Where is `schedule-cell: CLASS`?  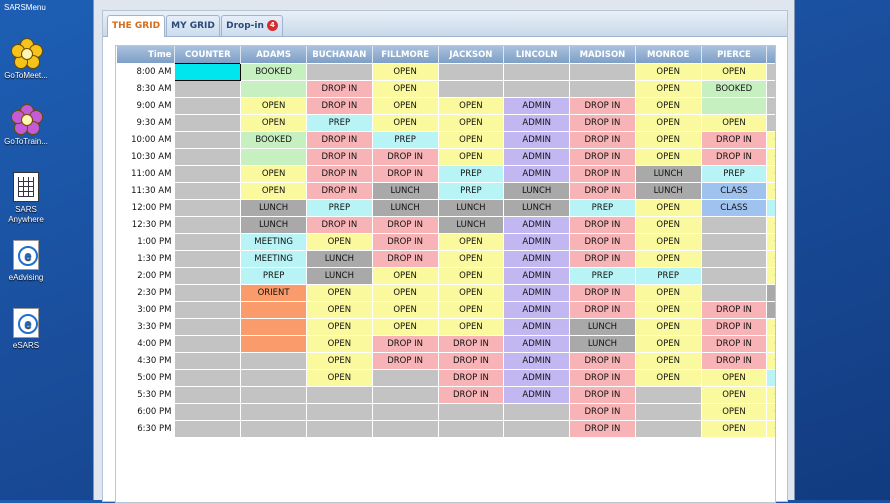 schedule-cell: CLASS is located at coordinates (734, 208).